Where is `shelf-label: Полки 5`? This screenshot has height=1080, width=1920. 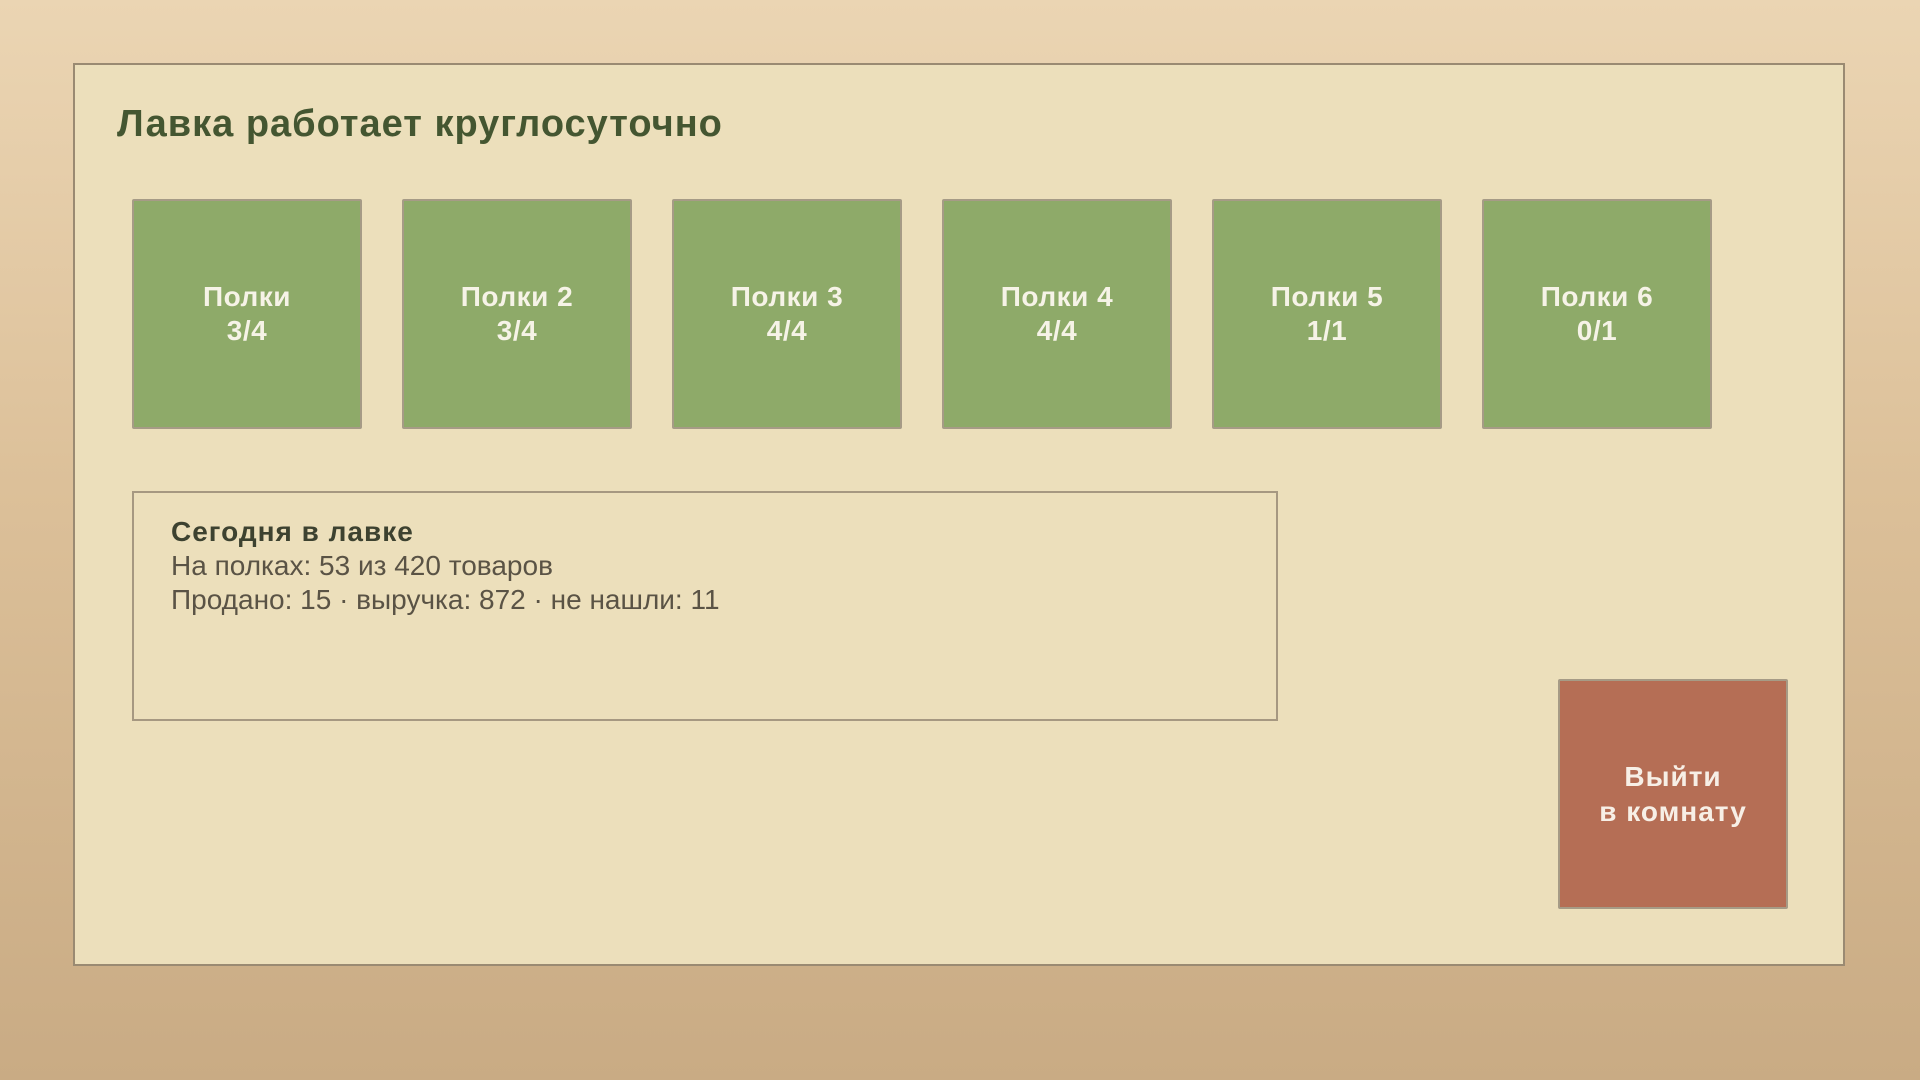
shelf-label: Полки 5 is located at coordinates (1327, 296).